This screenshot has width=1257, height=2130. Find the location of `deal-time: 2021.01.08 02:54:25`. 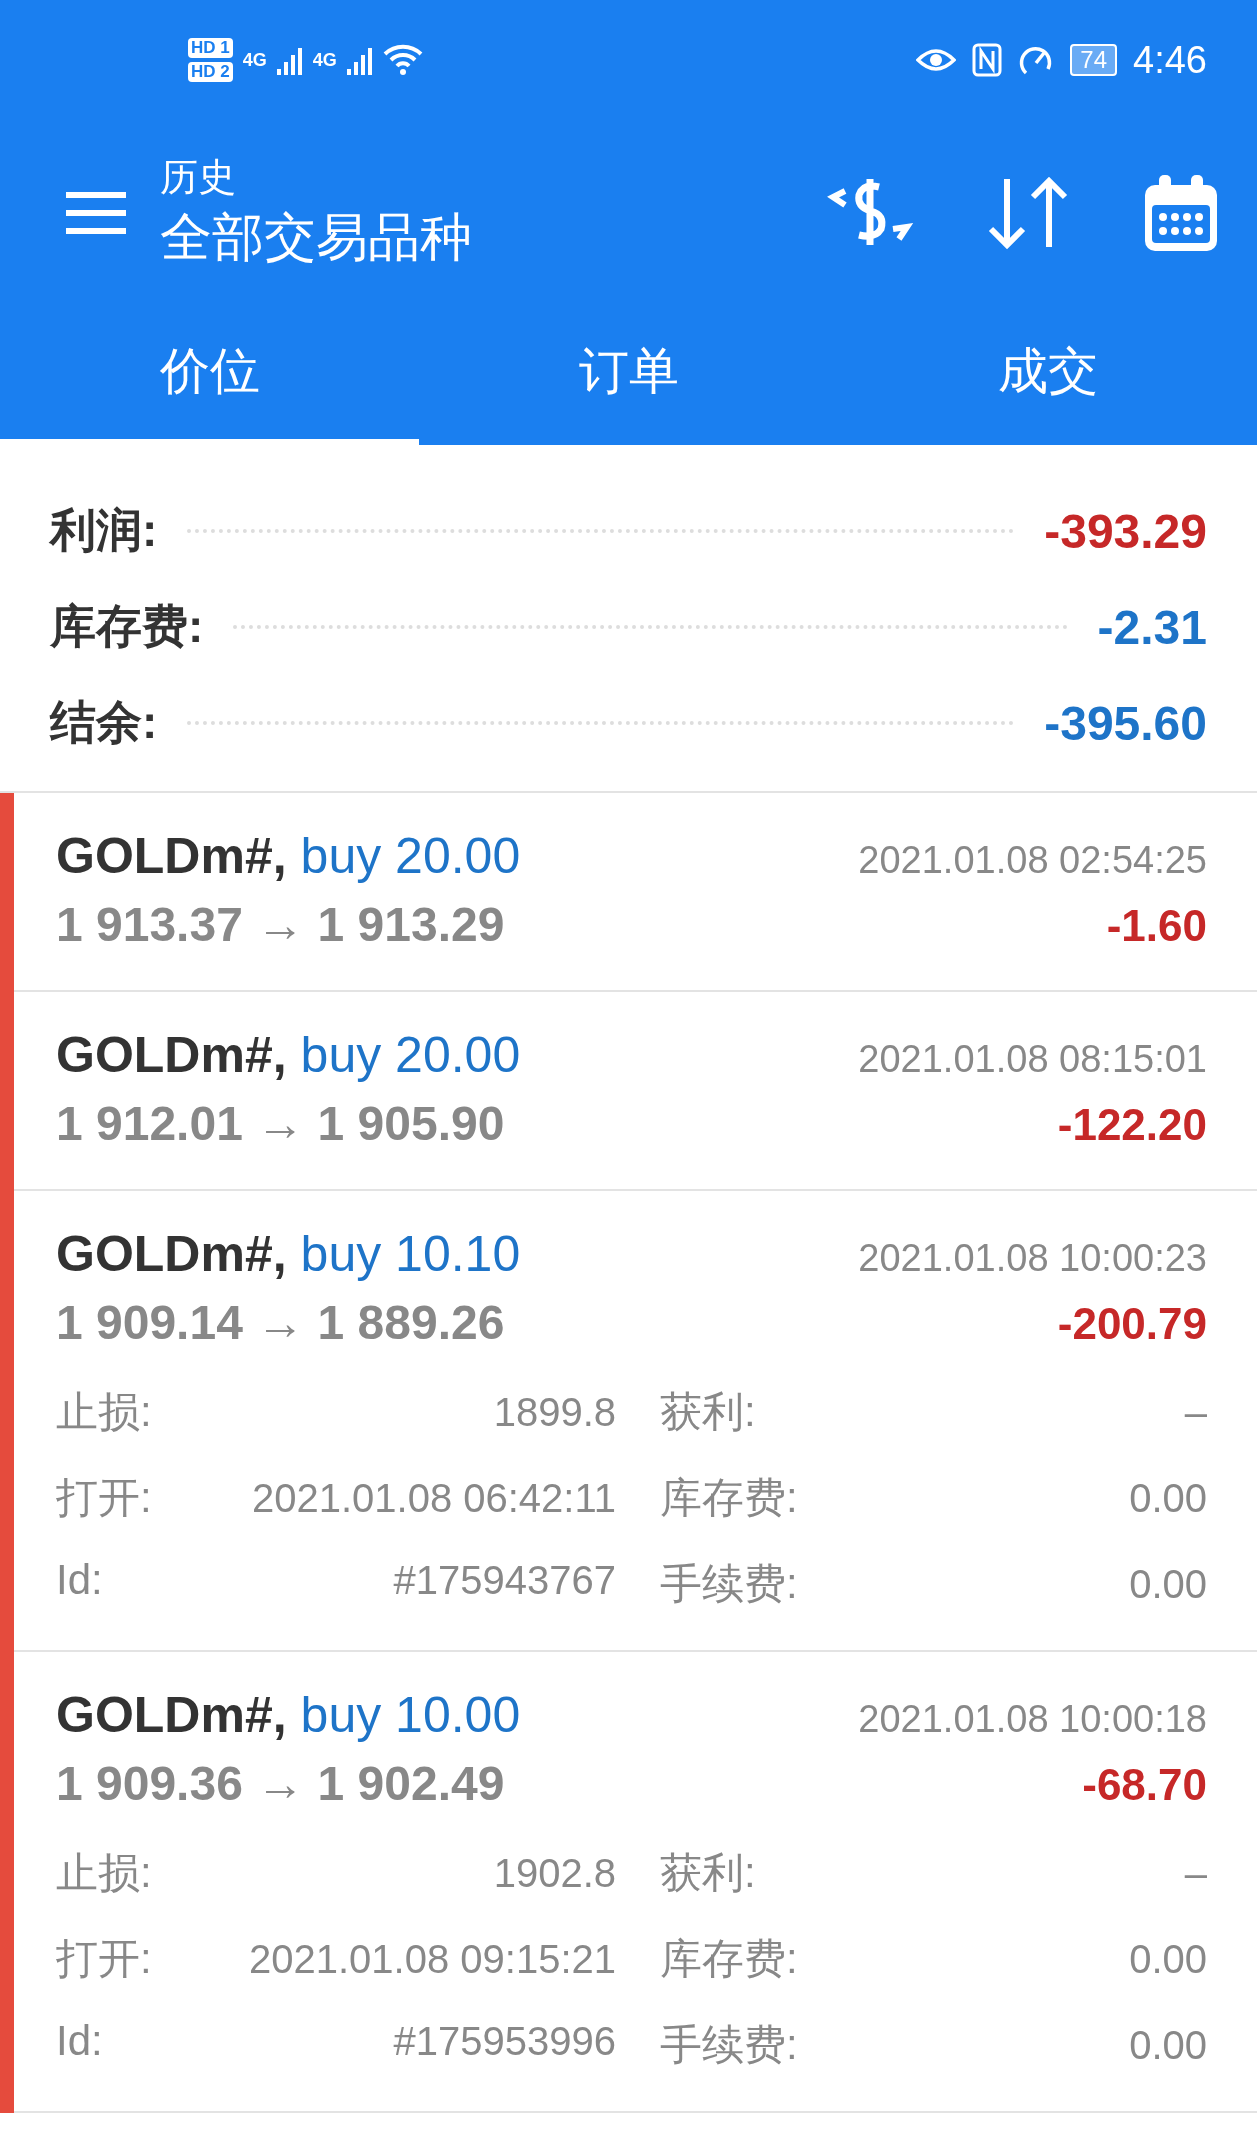

deal-time: 2021.01.08 02:54:25 is located at coordinates (1032, 860).